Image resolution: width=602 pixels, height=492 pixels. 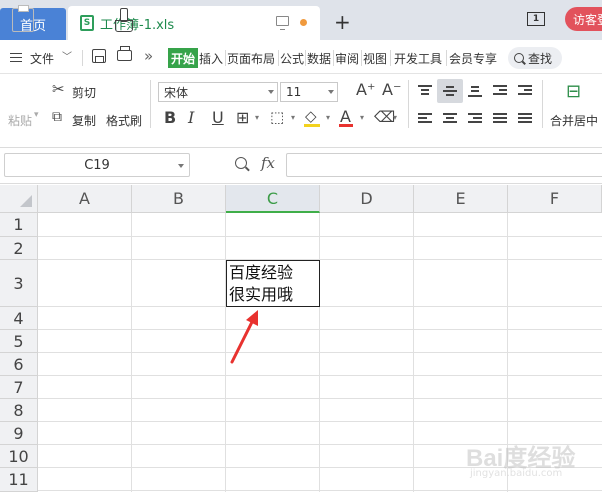 I want to click on bold-button: B, so click(x=170, y=118).